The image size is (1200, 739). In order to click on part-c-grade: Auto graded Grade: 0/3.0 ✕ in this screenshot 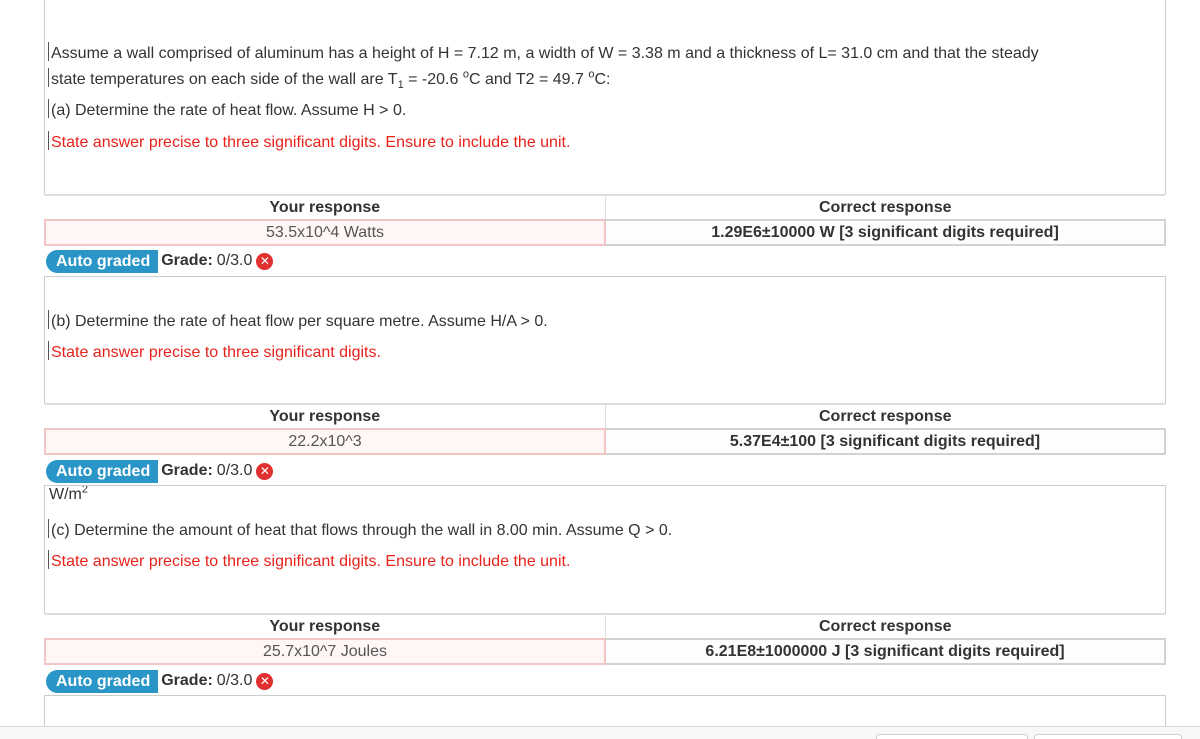, I will do `click(160, 681)`.